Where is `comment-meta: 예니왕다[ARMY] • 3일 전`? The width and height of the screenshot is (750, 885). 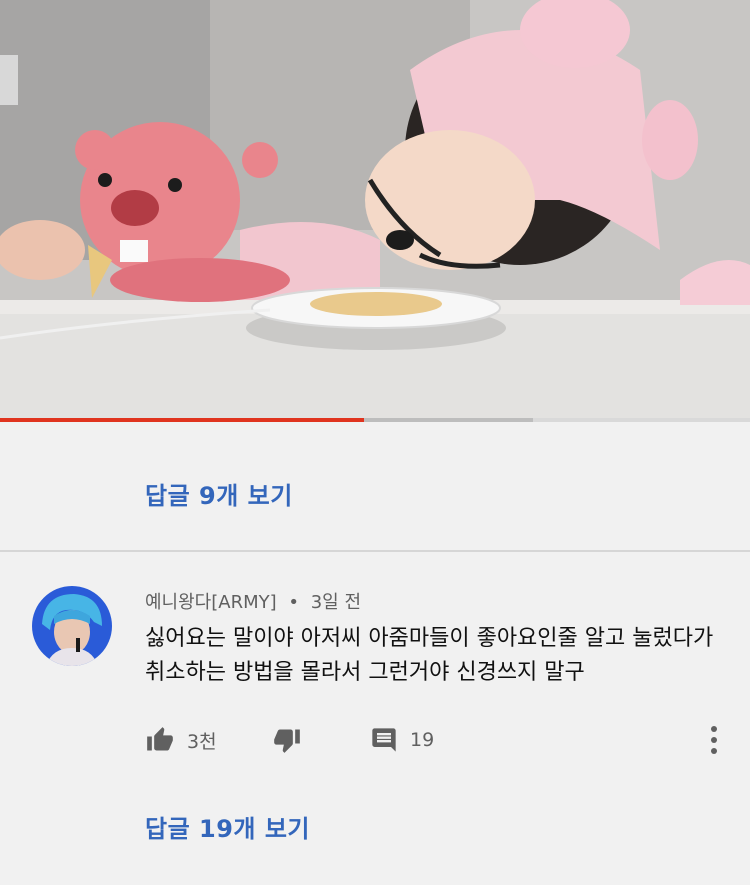
comment-meta: 예니왕다[ARMY] • 3일 전 is located at coordinates (253, 601).